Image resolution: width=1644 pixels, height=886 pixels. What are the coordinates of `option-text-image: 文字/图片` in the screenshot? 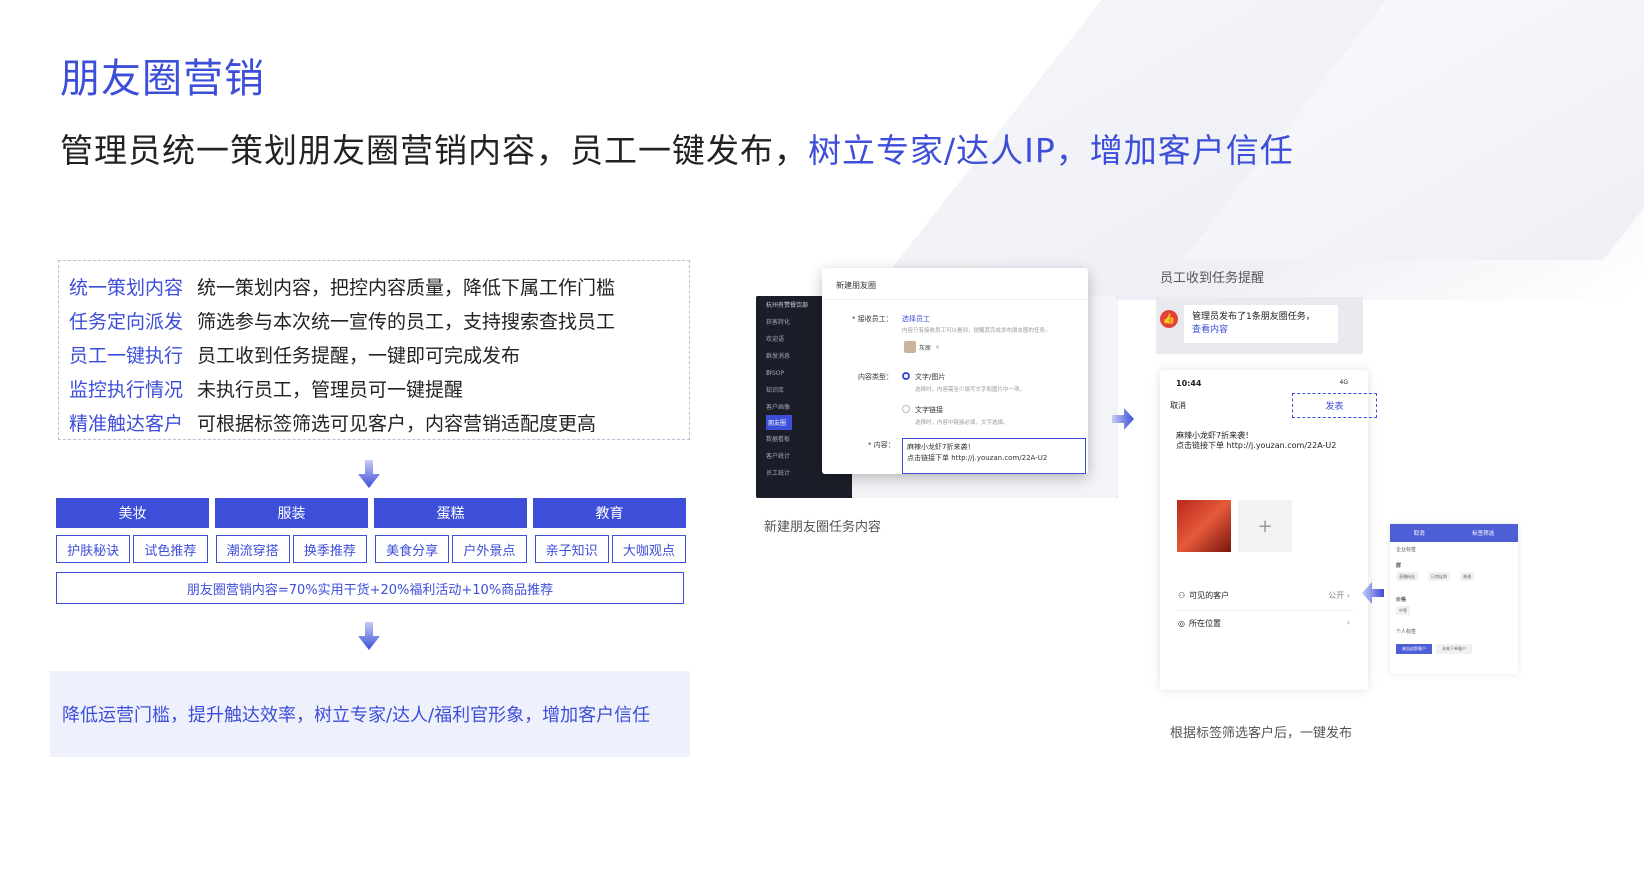 It's located at (930, 377).